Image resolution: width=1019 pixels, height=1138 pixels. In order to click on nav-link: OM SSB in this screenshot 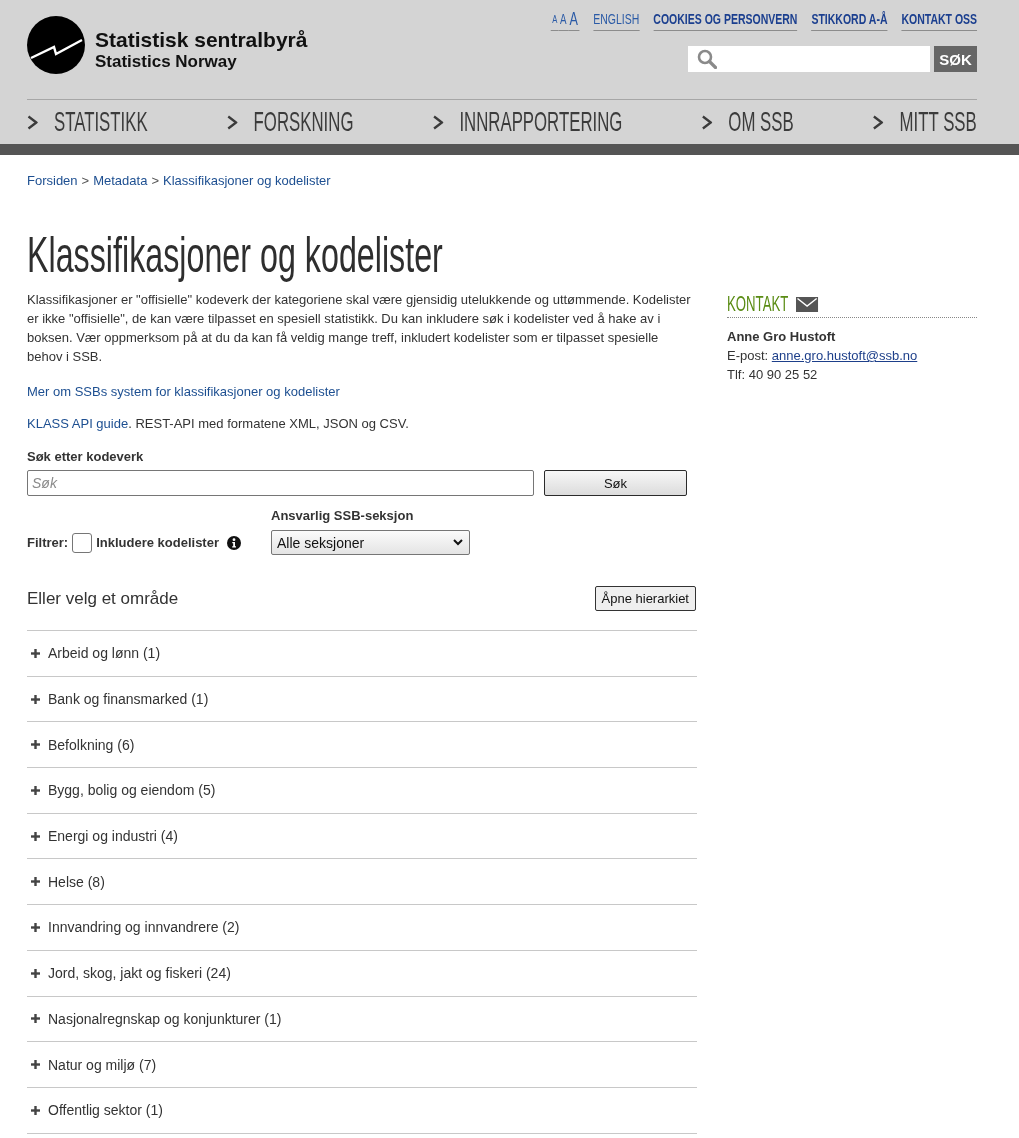, I will do `click(747, 122)`.